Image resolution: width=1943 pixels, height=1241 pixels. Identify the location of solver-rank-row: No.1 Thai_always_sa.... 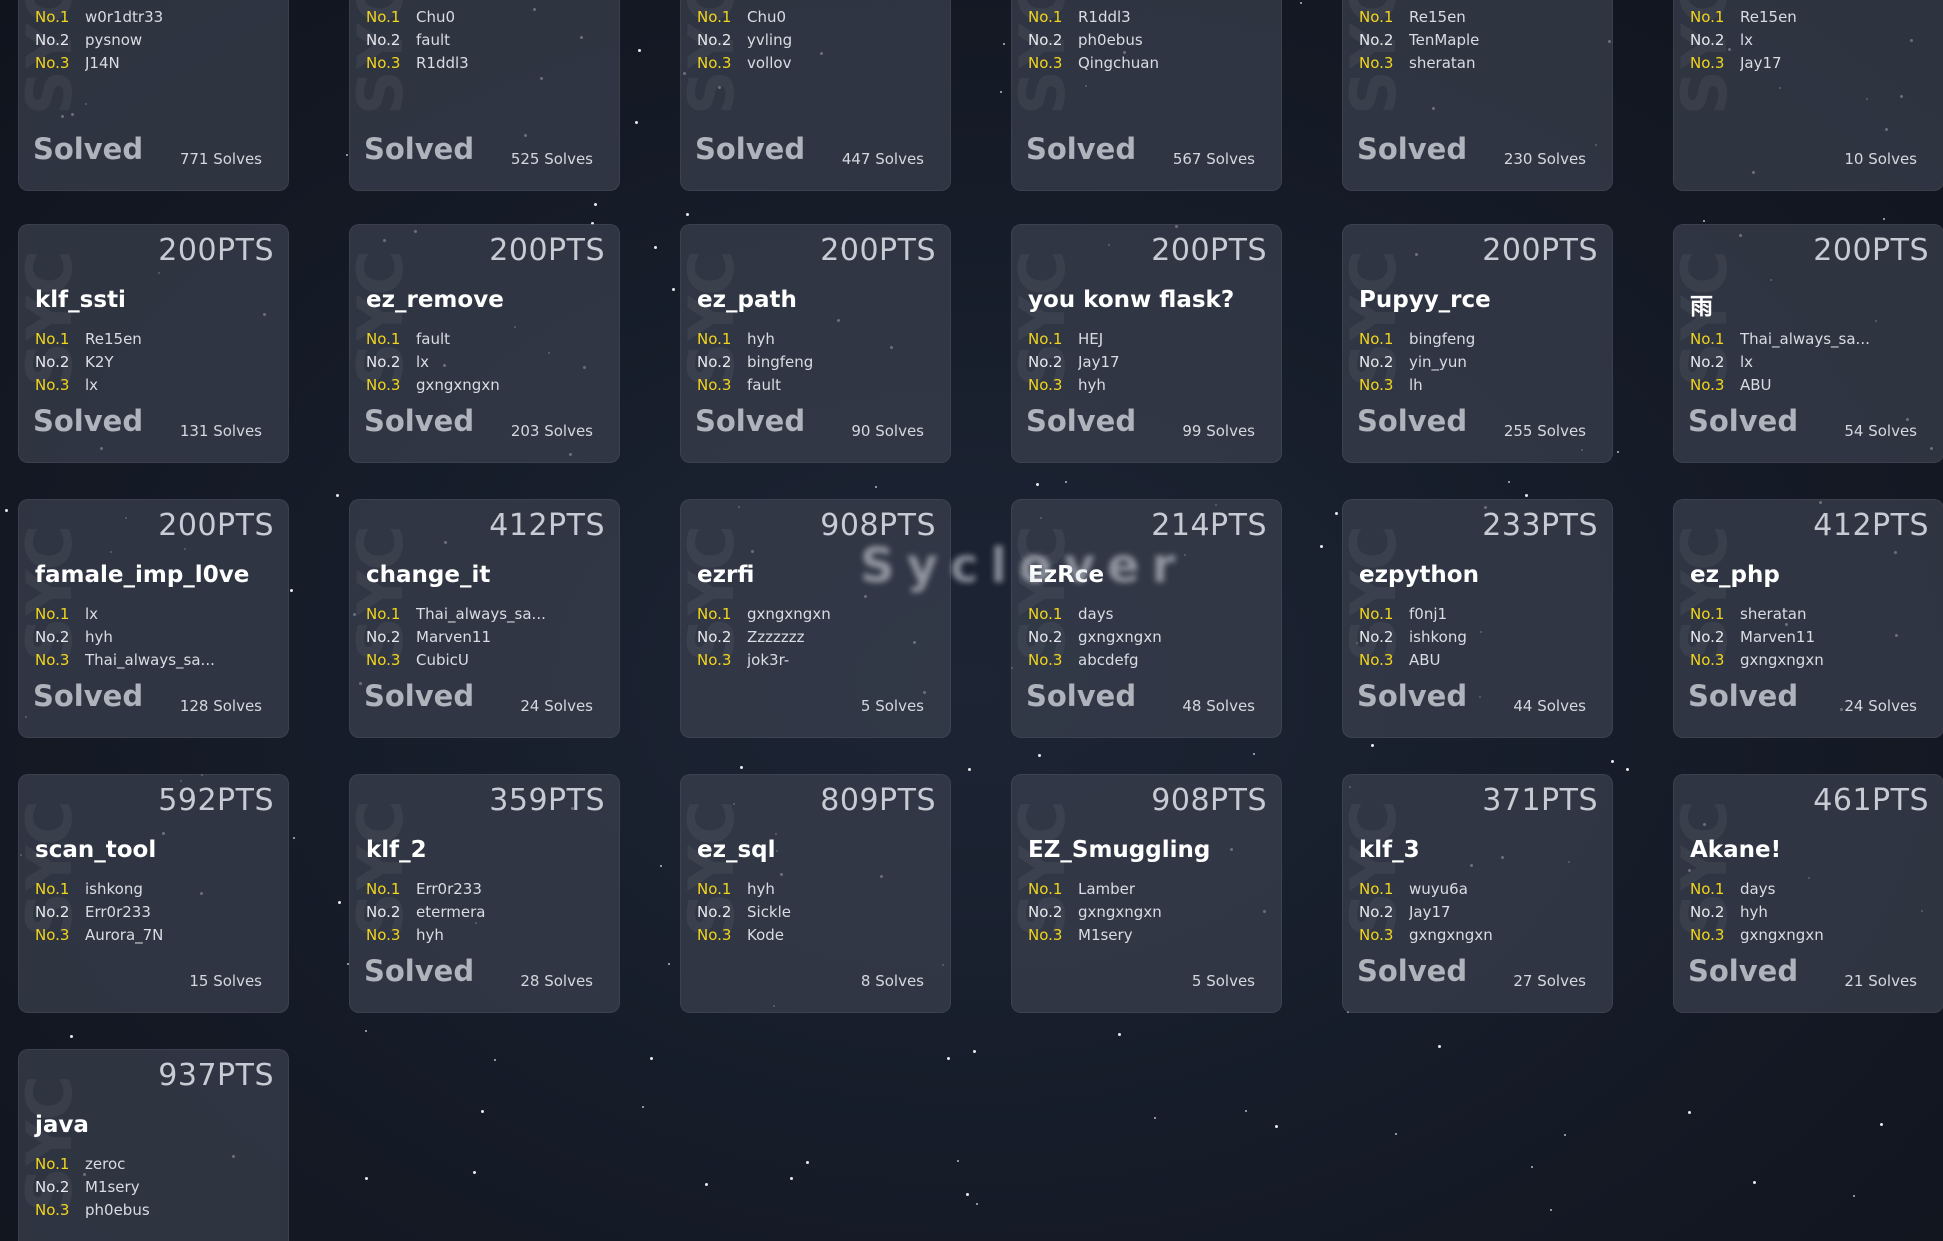
(1780, 339).